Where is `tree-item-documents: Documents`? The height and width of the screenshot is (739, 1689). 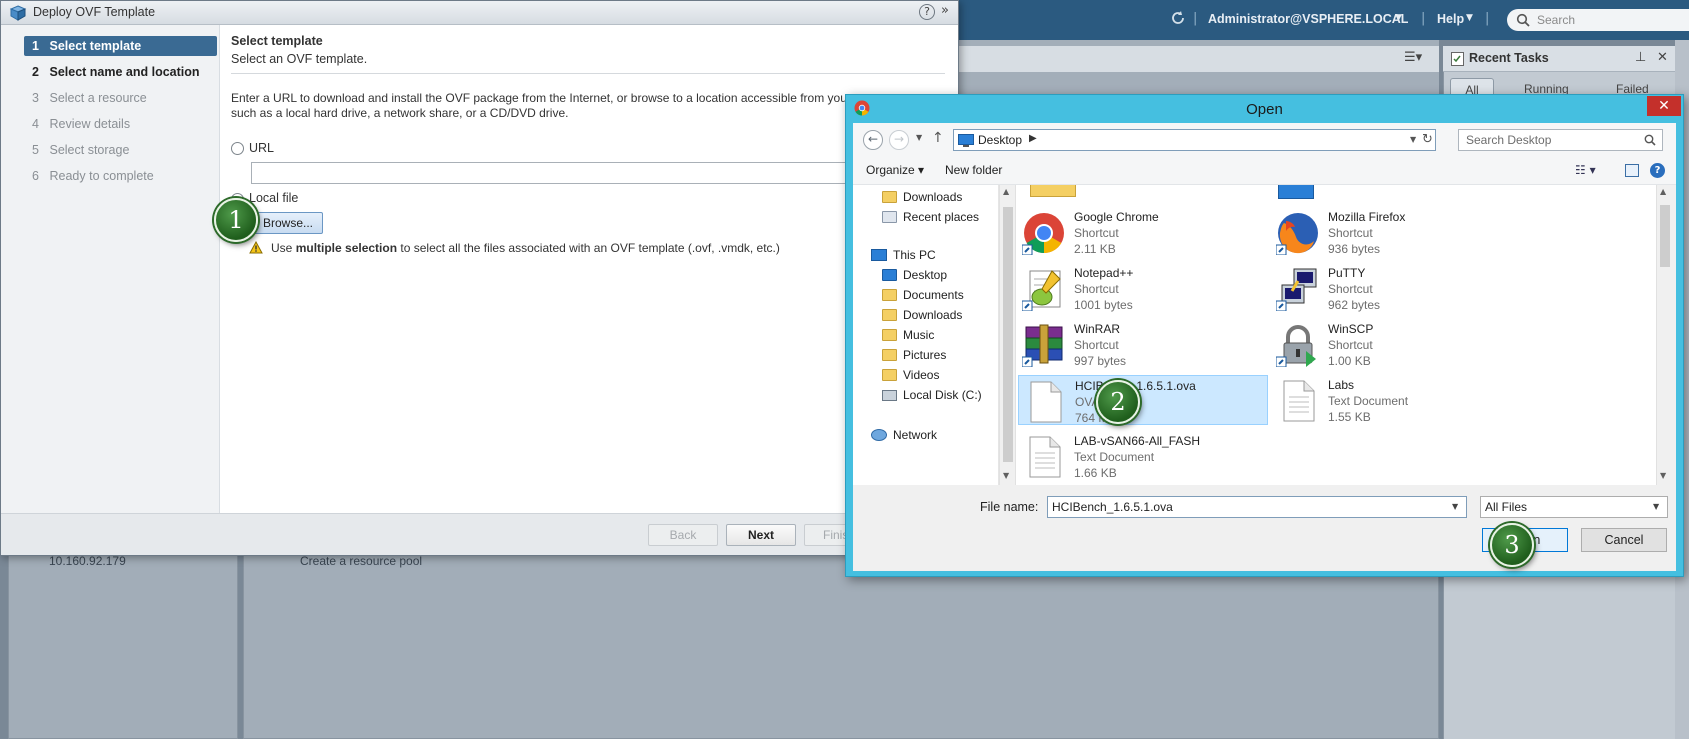 tree-item-documents: Documents is located at coordinates (923, 295).